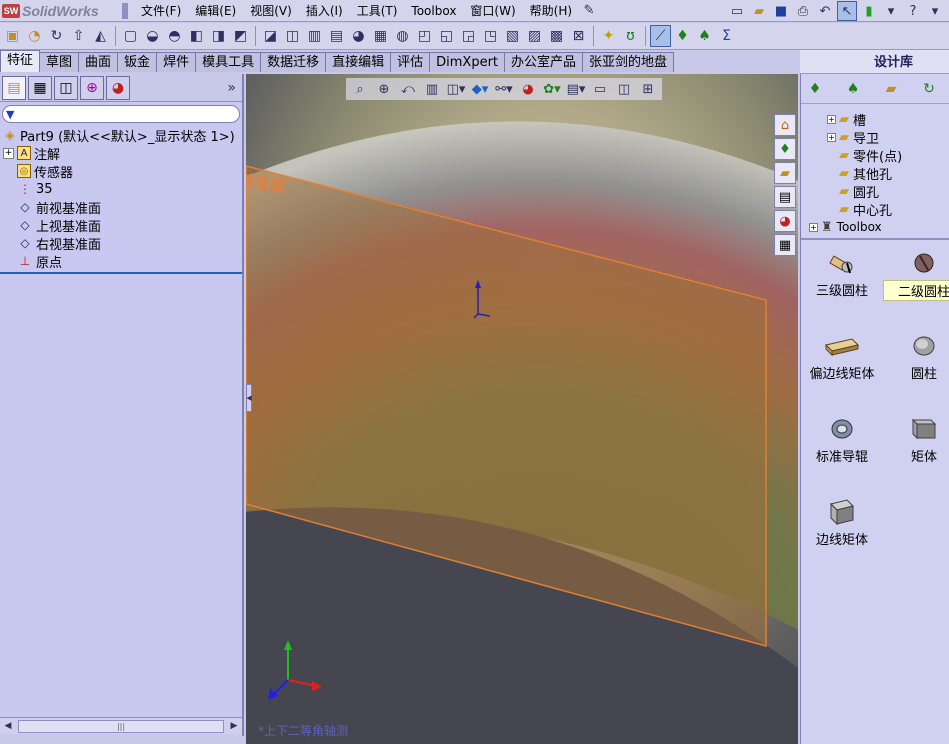 The height and width of the screenshot is (744, 949). Describe the element at coordinates (589, 11) in the screenshot. I see `pin-icon: ✎` at that location.